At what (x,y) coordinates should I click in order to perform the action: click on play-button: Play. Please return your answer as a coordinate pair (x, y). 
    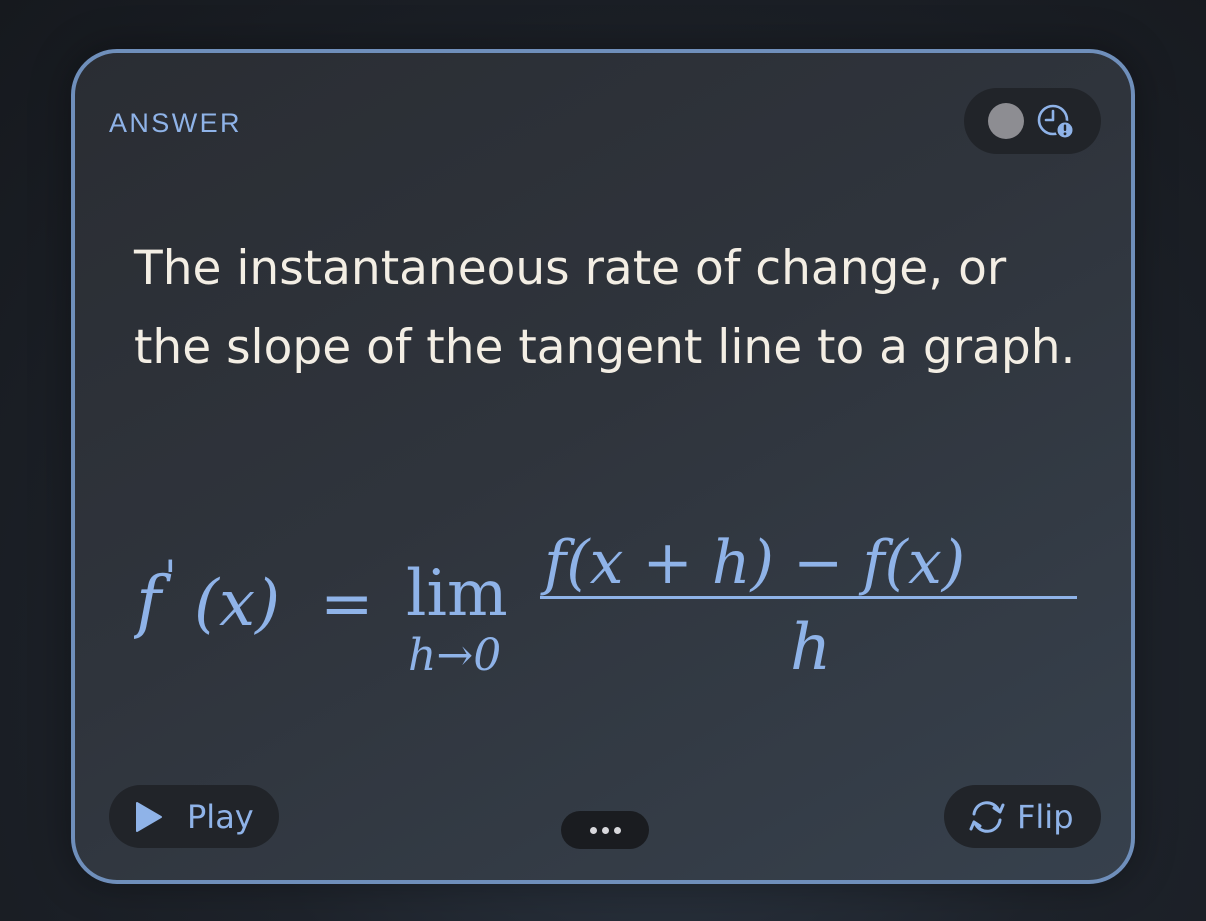
    Looking at the image, I should click on (194, 816).